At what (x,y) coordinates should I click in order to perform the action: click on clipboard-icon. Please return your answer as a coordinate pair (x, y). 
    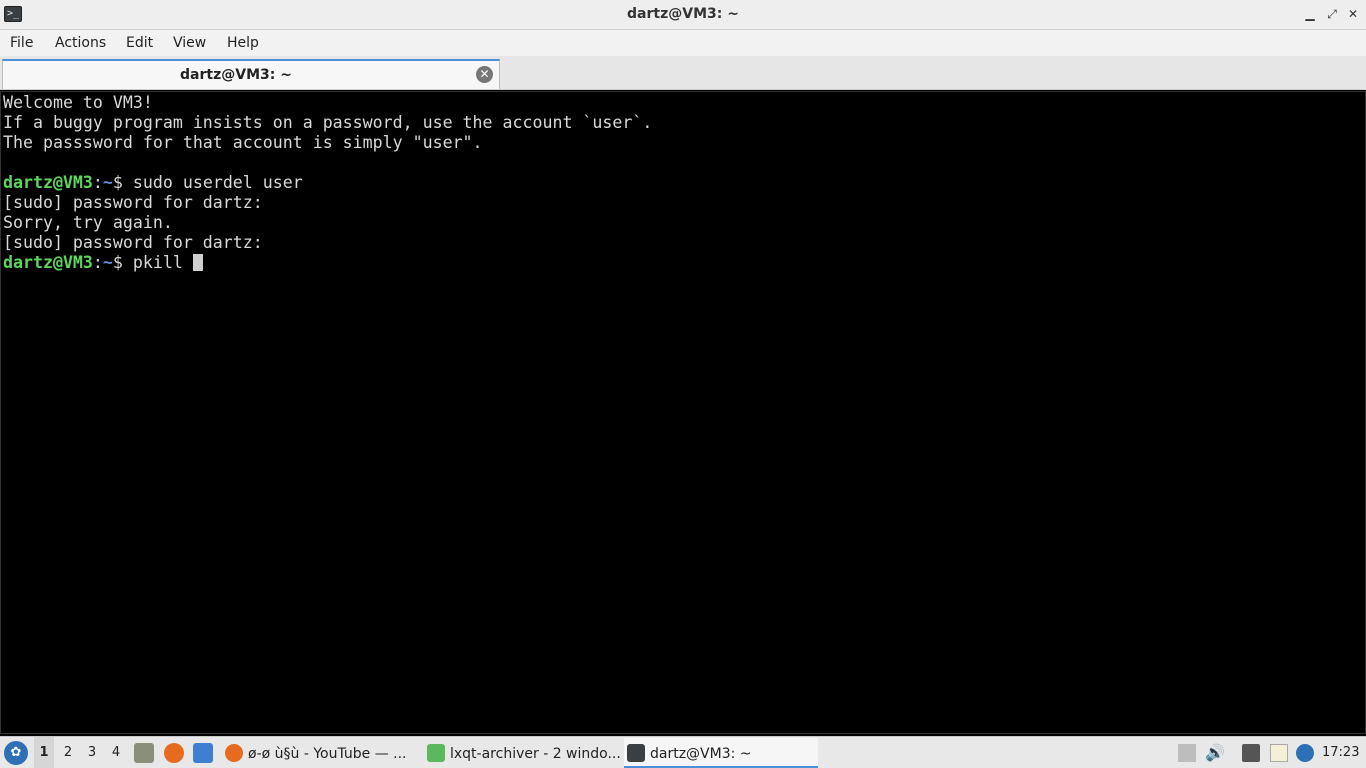
    Looking at the image, I should click on (1279, 753).